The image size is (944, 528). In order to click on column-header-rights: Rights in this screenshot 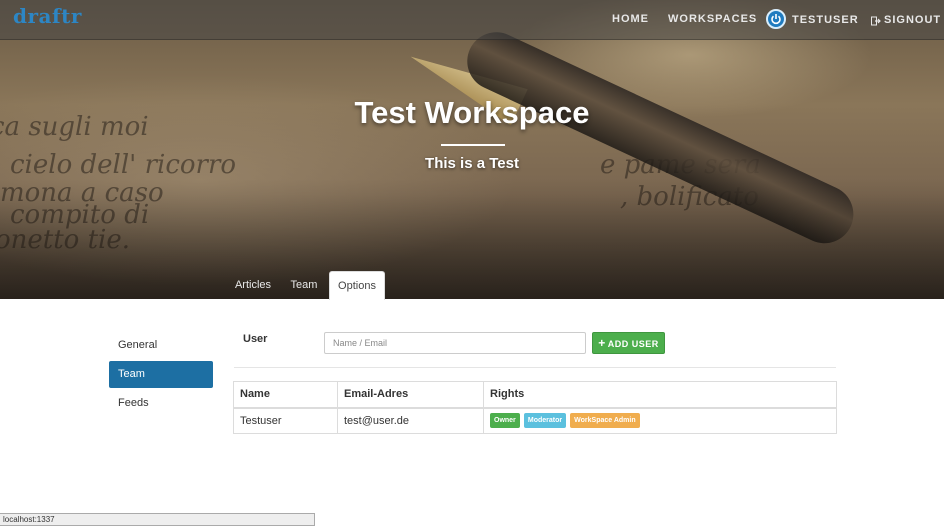, I will do `click(660, 395)`.